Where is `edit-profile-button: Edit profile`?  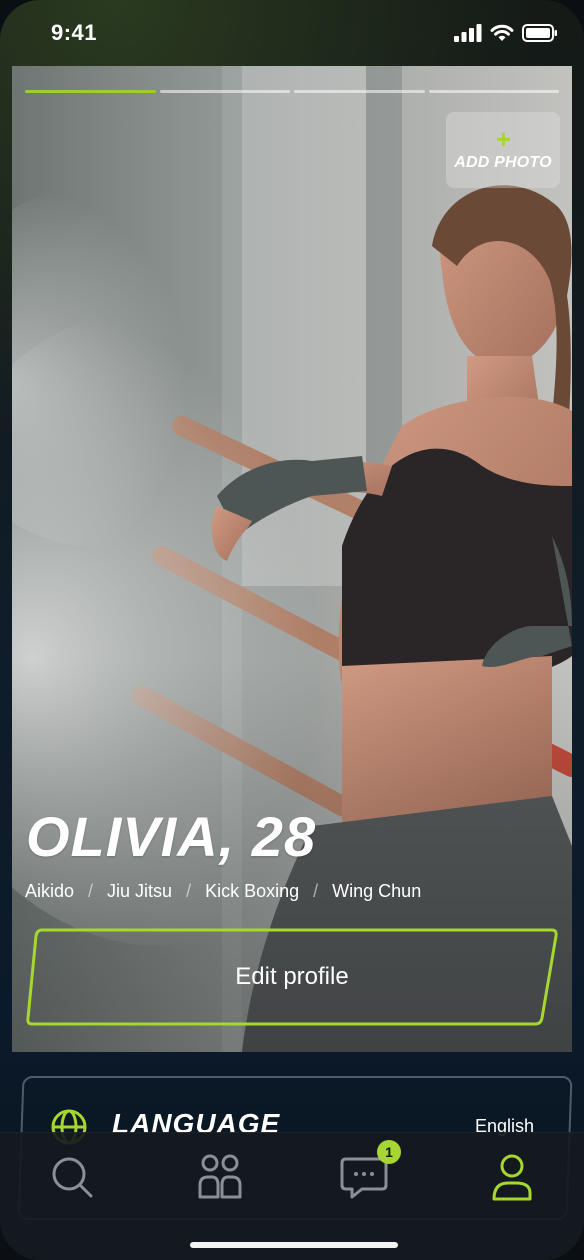 edit-profile-button: Edit profile is located at coordinates (292, 977).